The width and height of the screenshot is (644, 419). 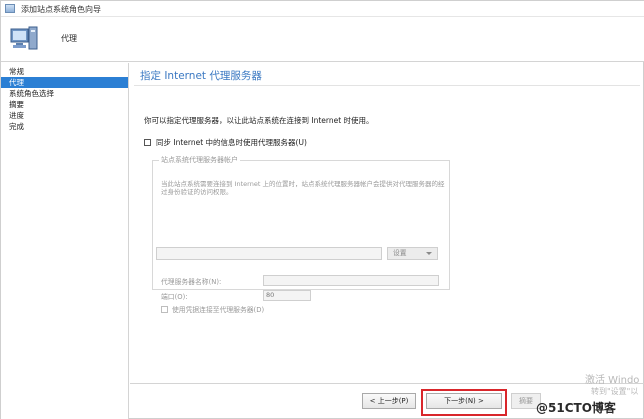 What do you see at coordinates (412, 253) in the screenshot?
I see `settings-dropdown-button: 设置` at bounding box center [412, 253].